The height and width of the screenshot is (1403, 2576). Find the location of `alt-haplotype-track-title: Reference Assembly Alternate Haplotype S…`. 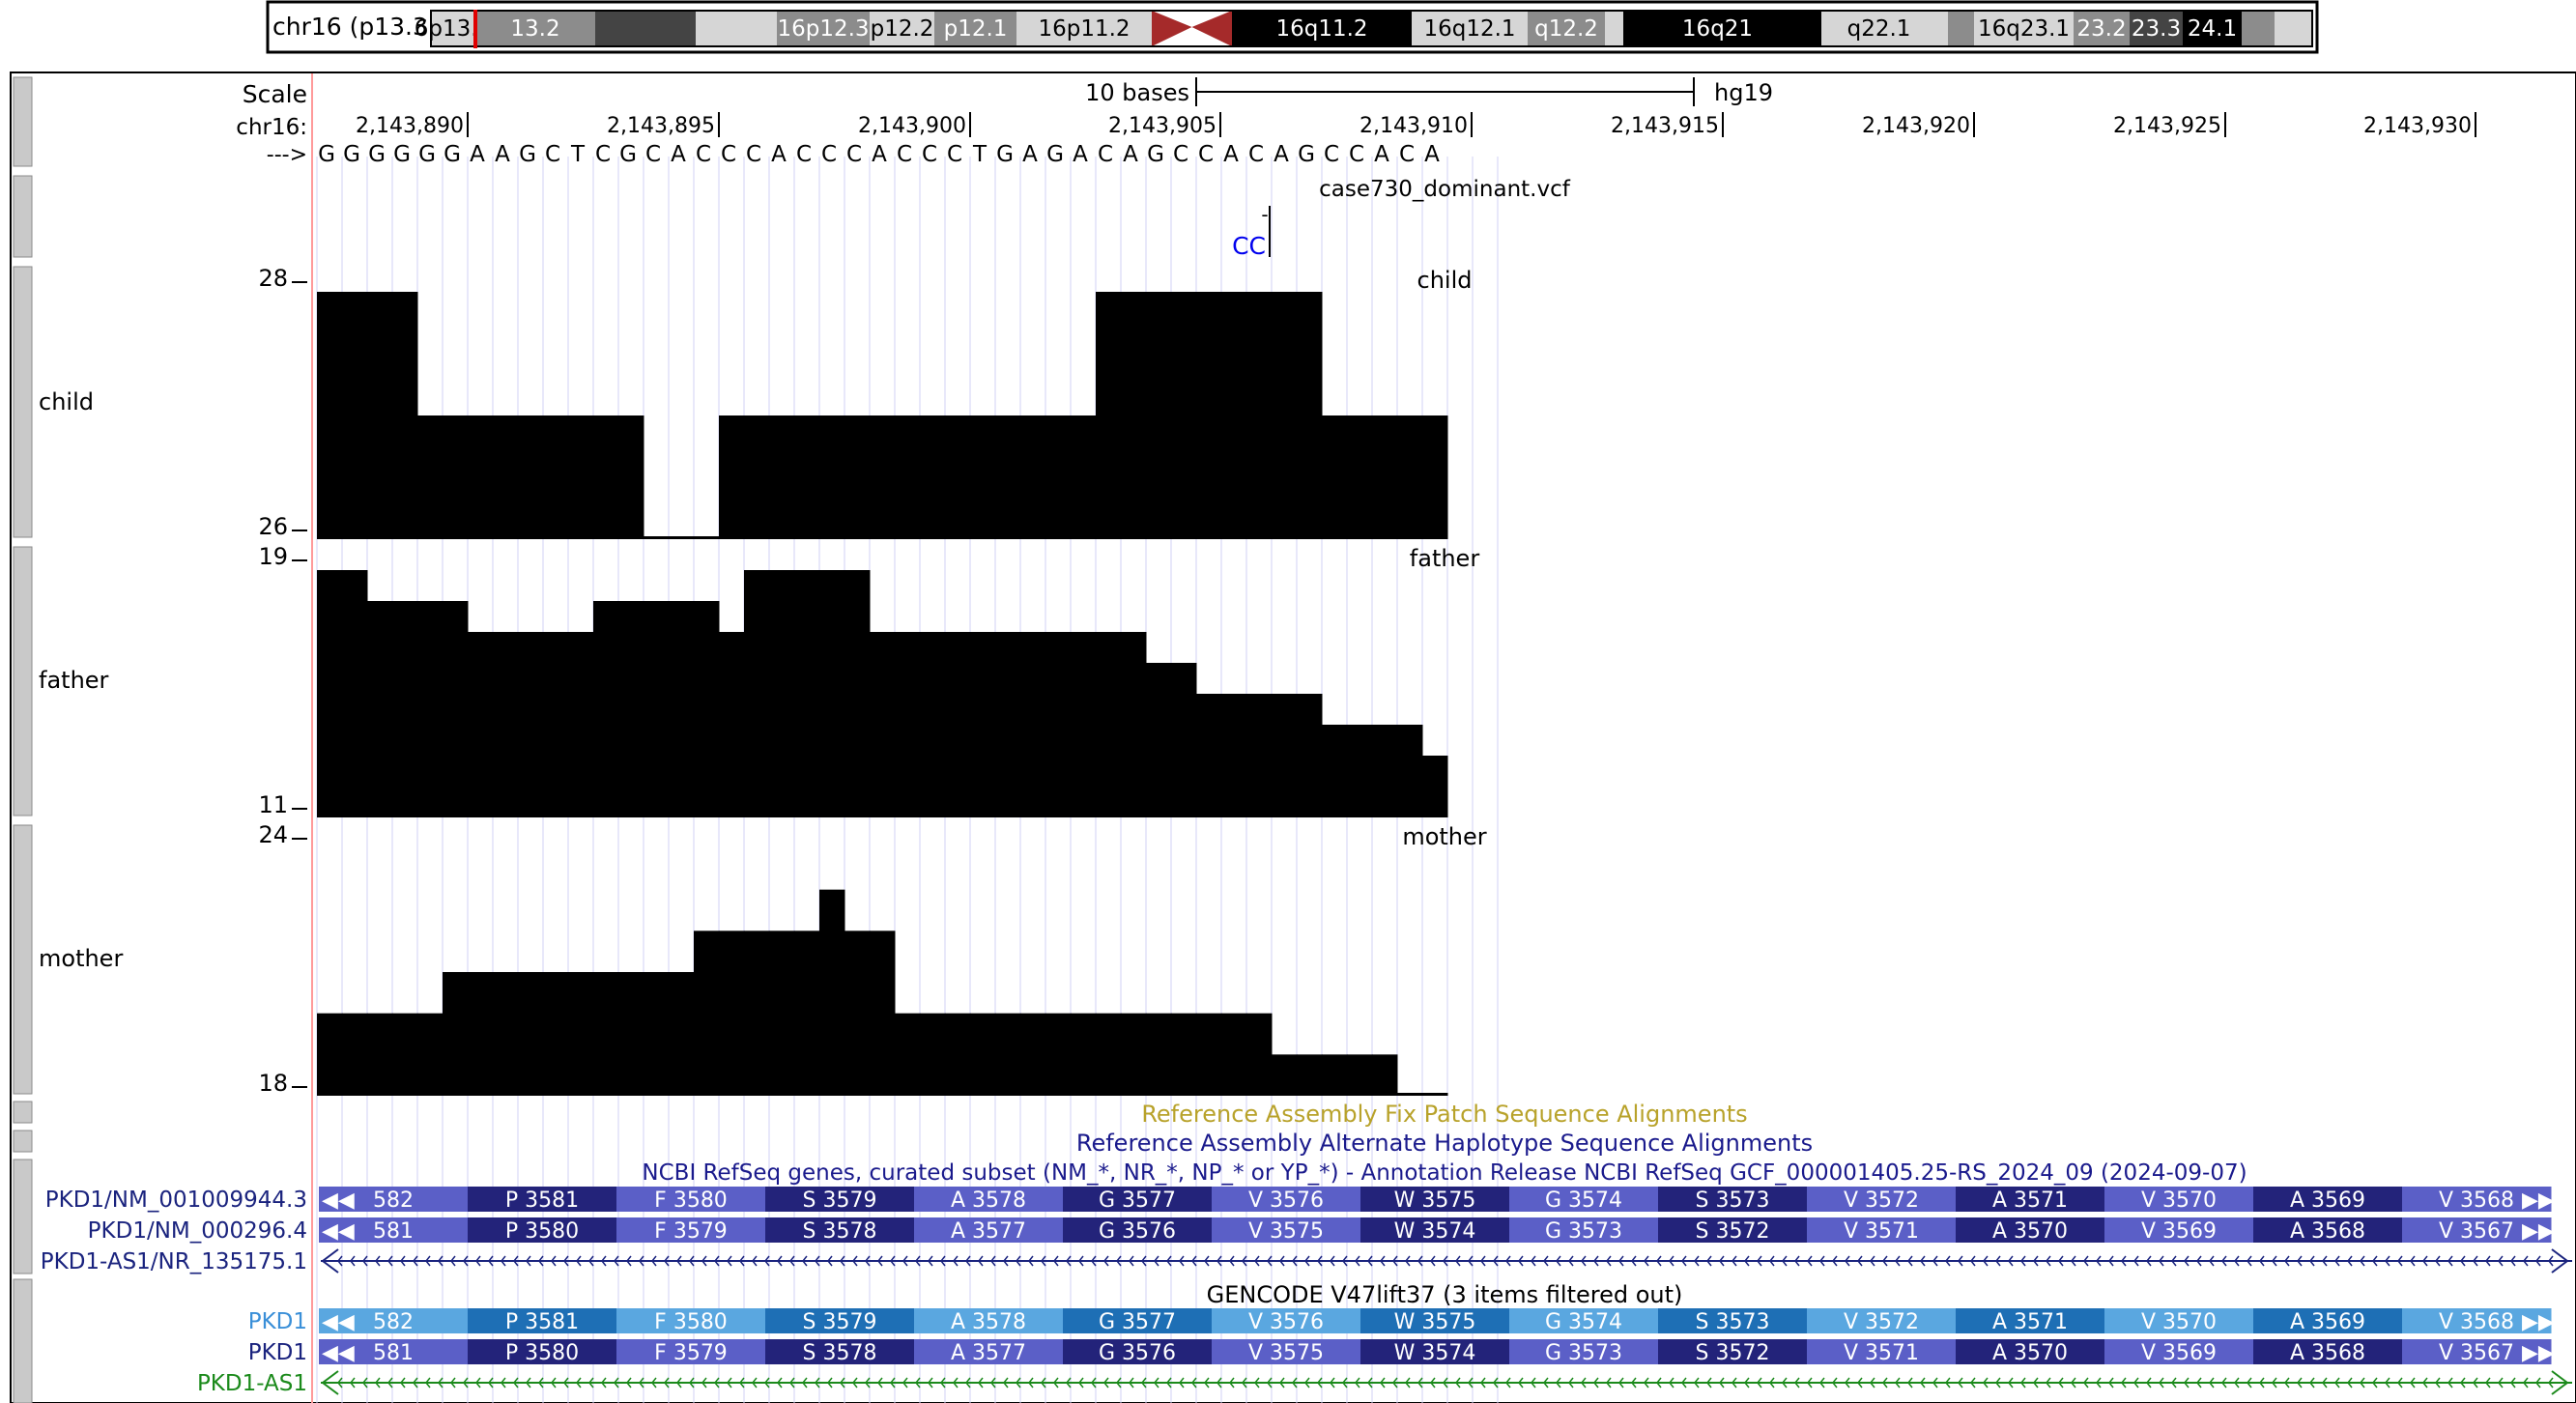

alt-haplotype-track-title: Reference Assembly Alternate Haplotype S… is located at coordinates (1445, 1143).